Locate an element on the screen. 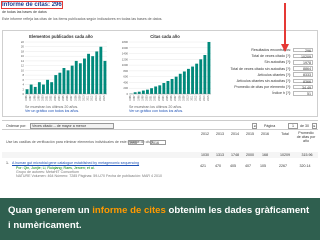 This screenshot has height=240, width=320. chart-right-xtick-label: 2006 is located at coordinates (171, 98).